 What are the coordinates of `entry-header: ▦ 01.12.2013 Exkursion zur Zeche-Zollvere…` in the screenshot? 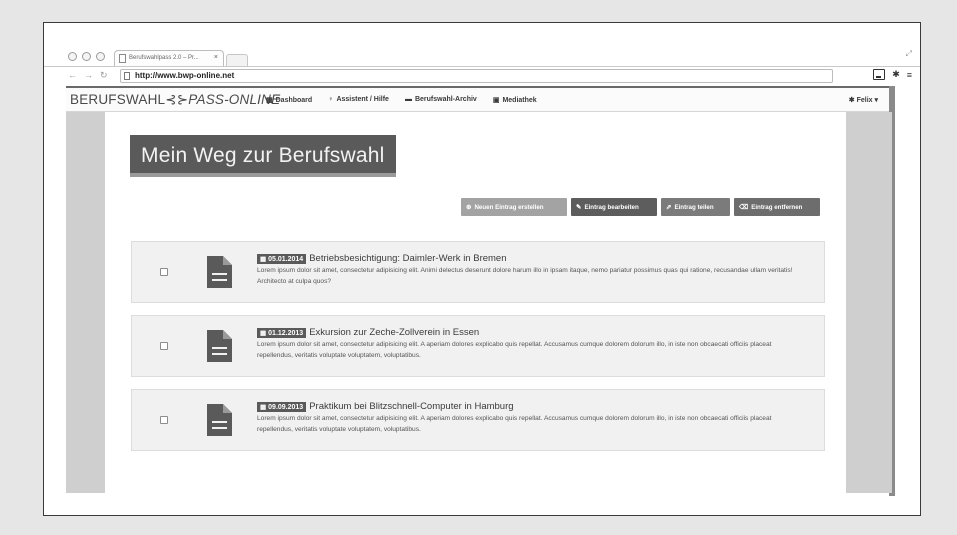 It's located at (368, 332).